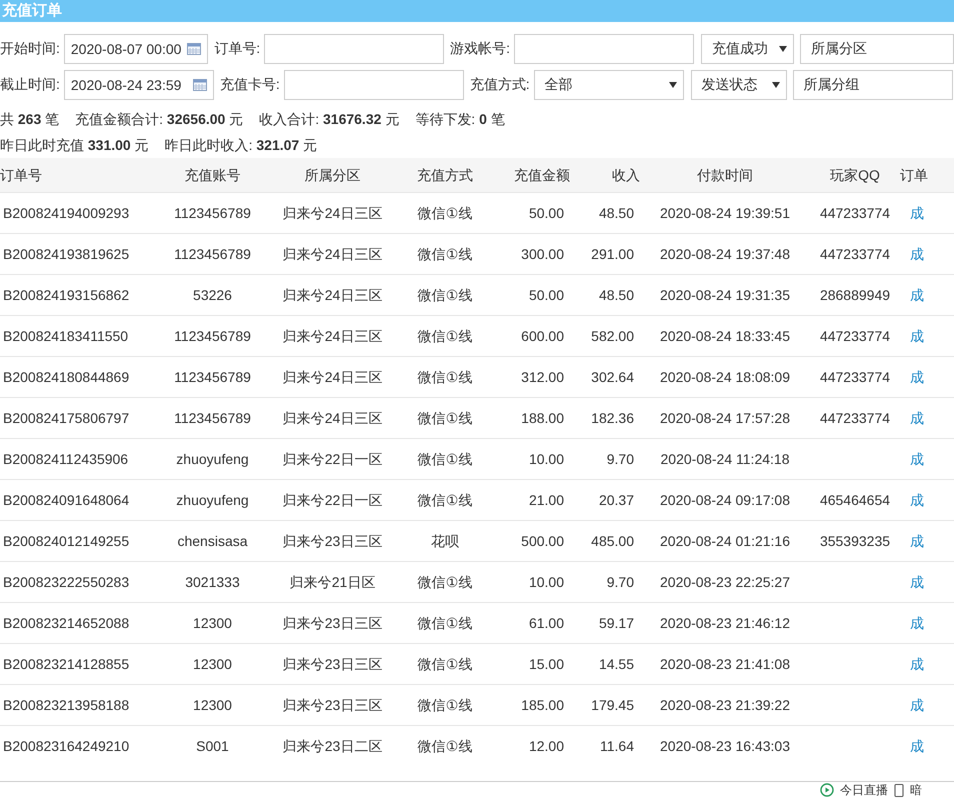  I want to click on payment-time-cell: 2020-08-24 19:37:48, so click(725, 254).